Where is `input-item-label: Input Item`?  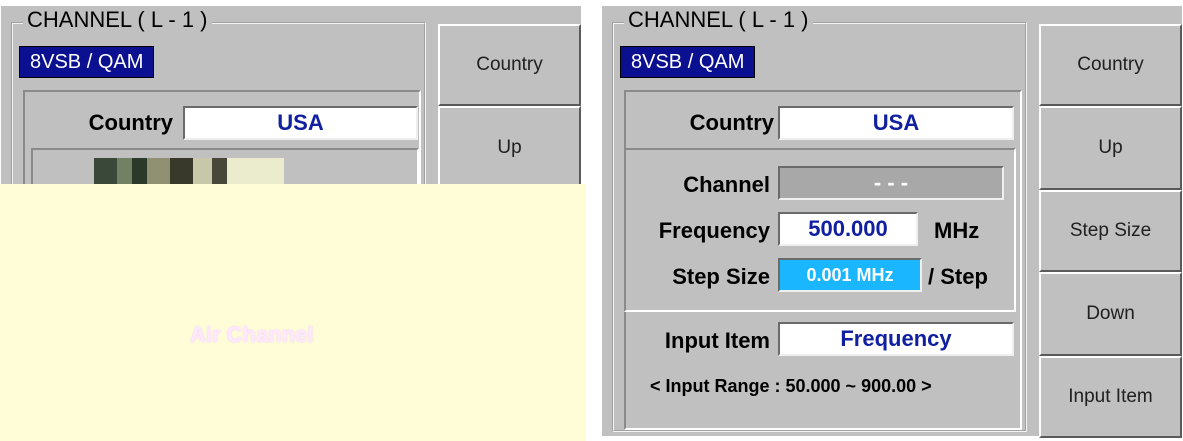
input-item-label: Input Item is located at coordinates (717, 340).